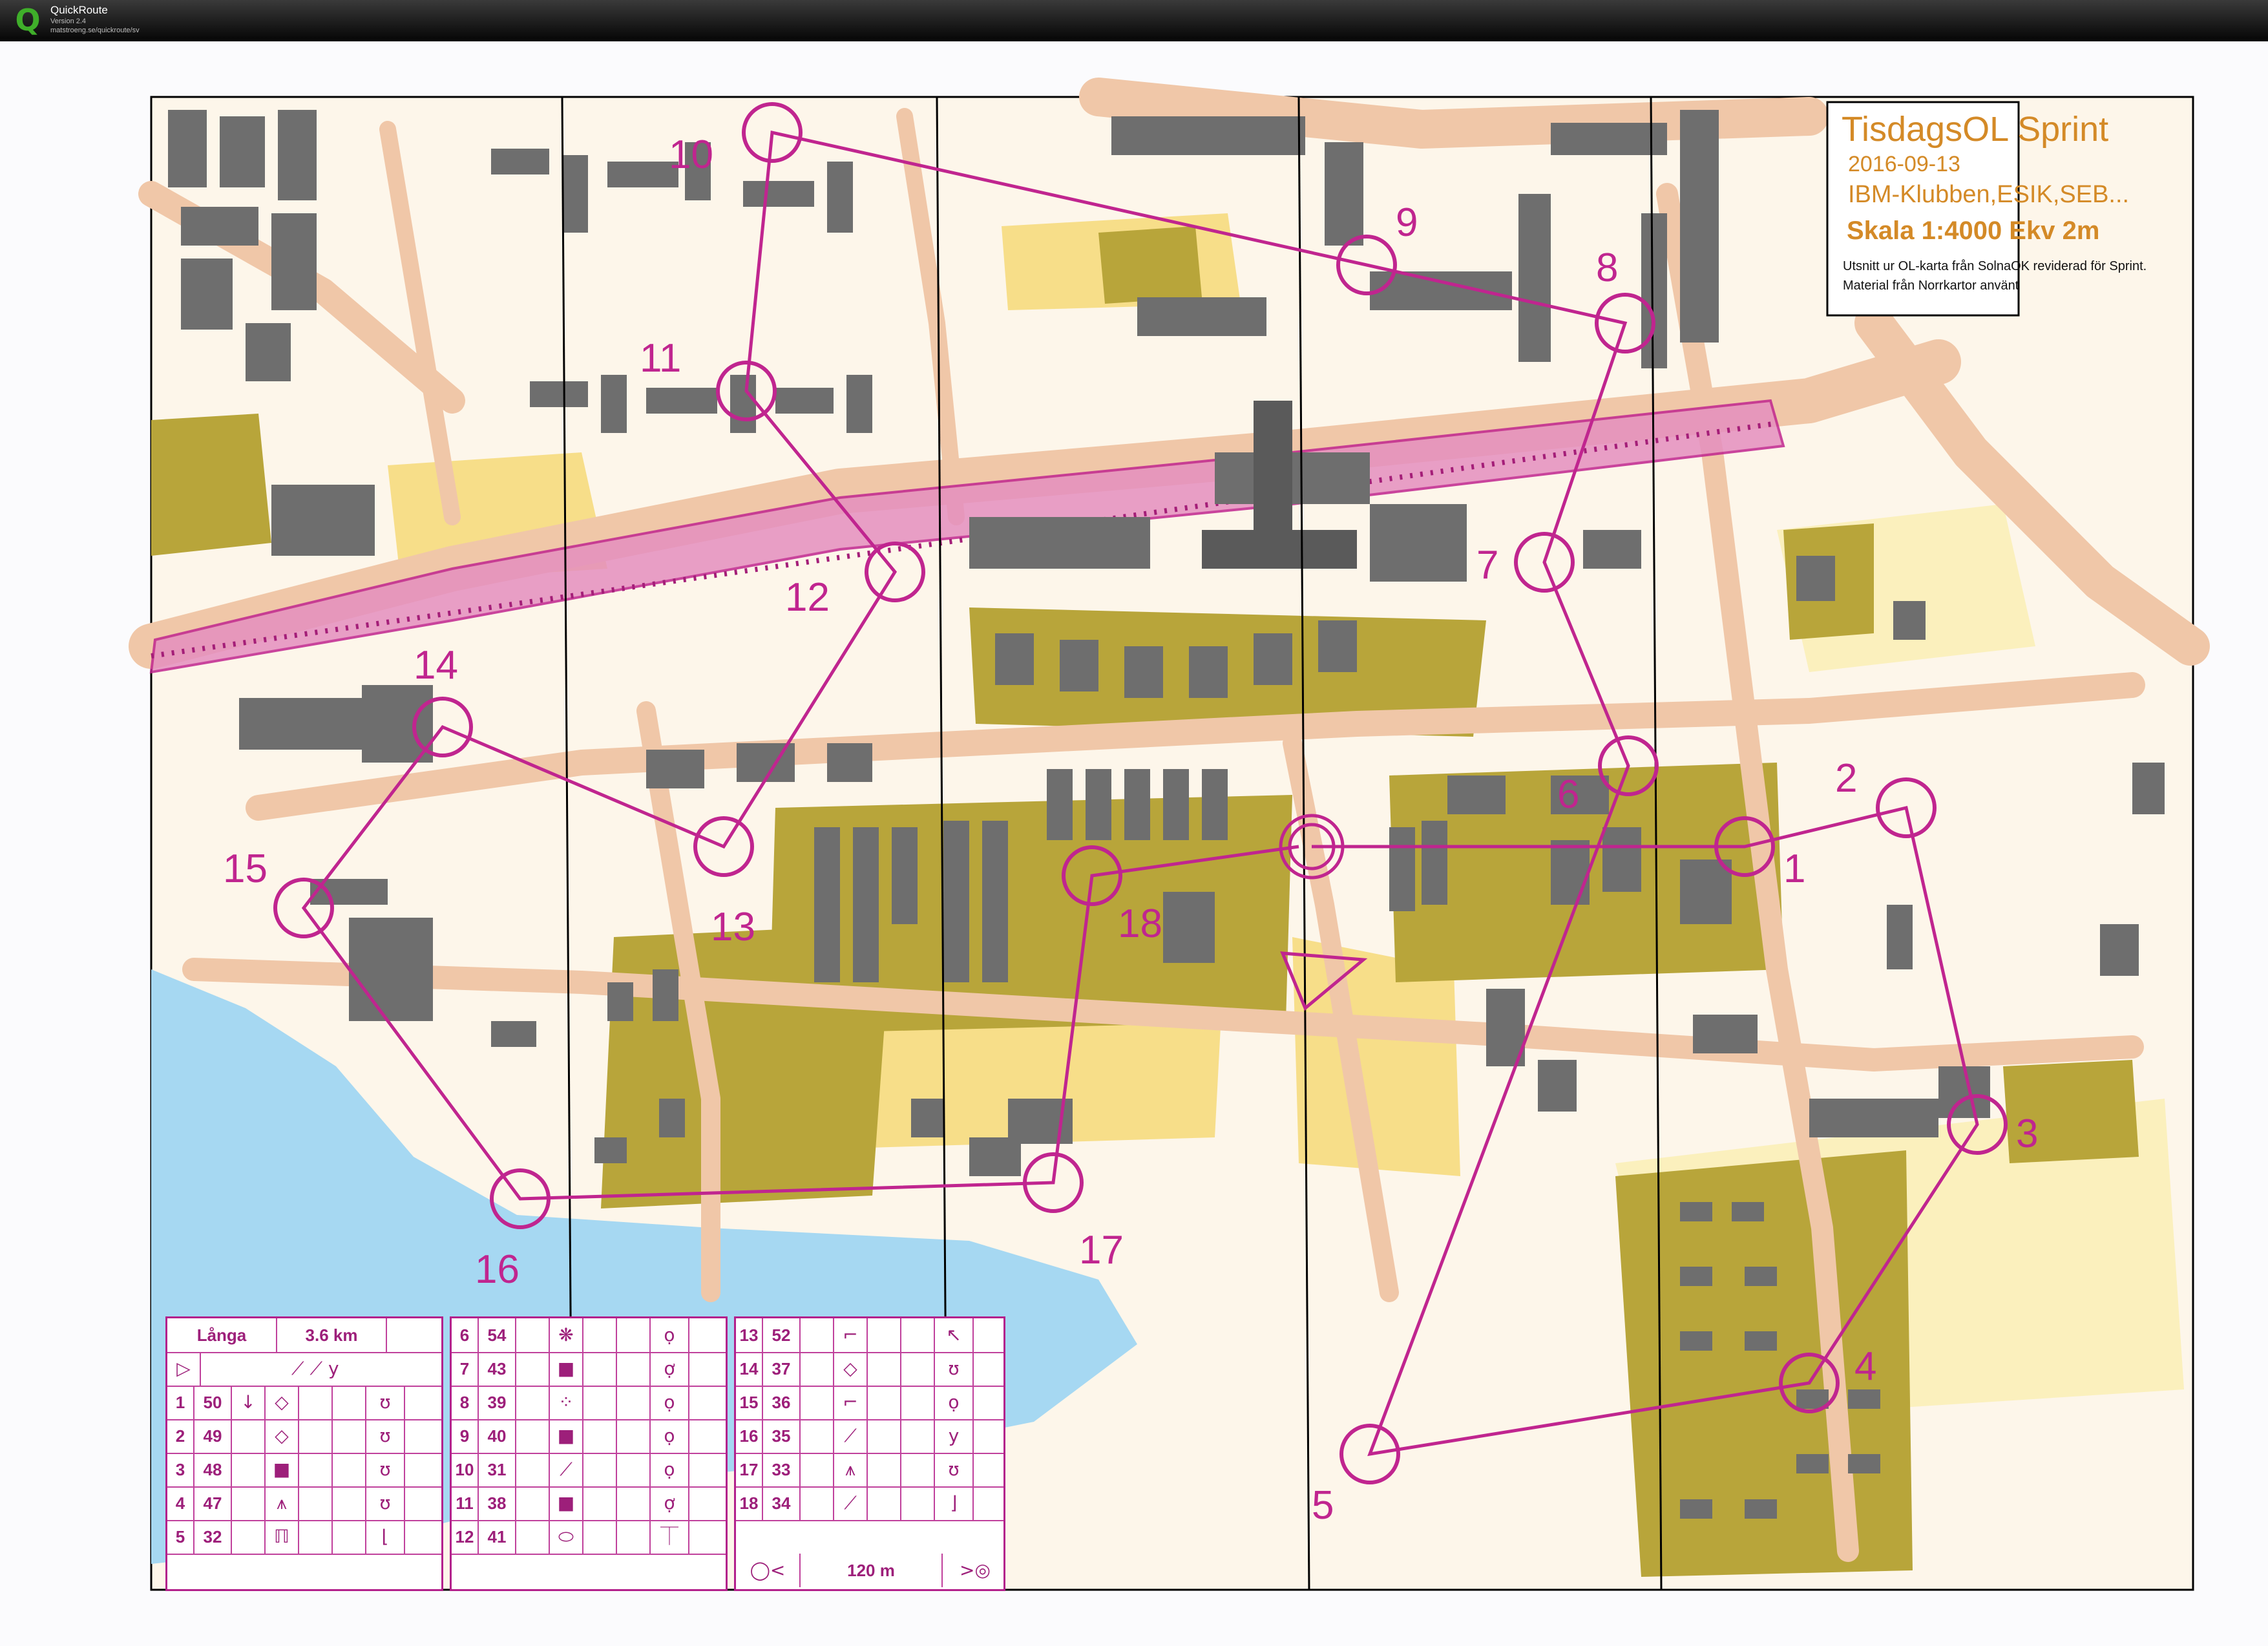 This screenshot has height=1646, width=2268. Describe the element at coordinates (566, 1335) in the screenshot. I see `control-feature-symbol: ❋` at that location.